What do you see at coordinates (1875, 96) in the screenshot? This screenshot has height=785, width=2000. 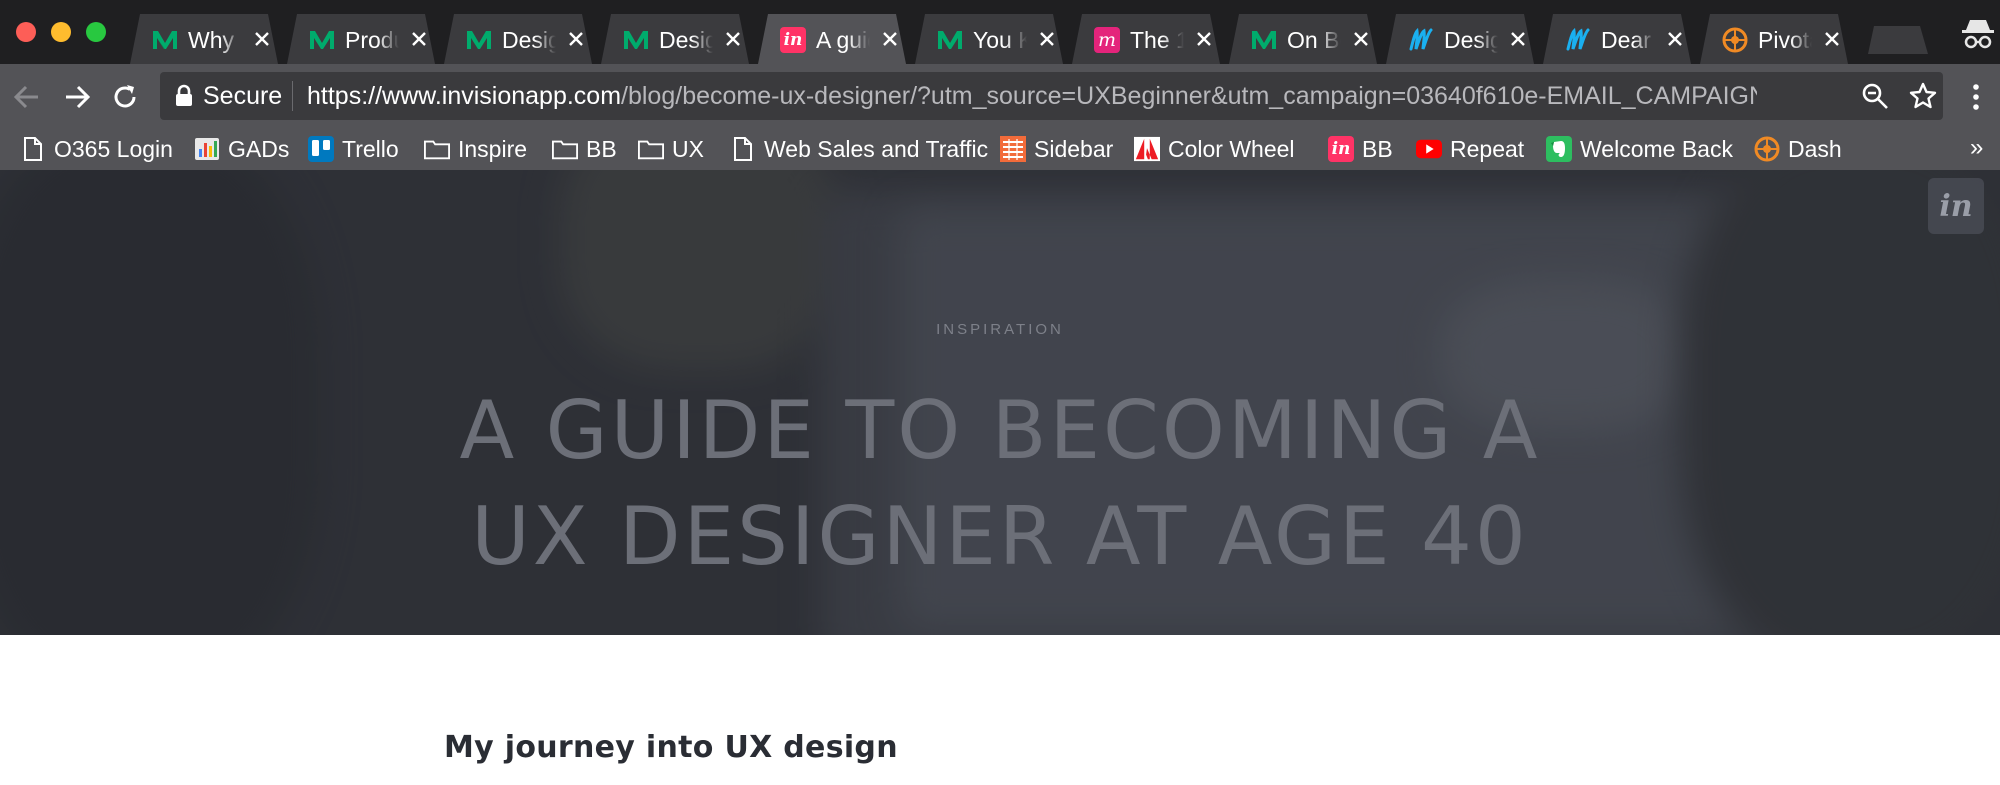 I see `zoom-icon` at bounding box center [1875, 96].